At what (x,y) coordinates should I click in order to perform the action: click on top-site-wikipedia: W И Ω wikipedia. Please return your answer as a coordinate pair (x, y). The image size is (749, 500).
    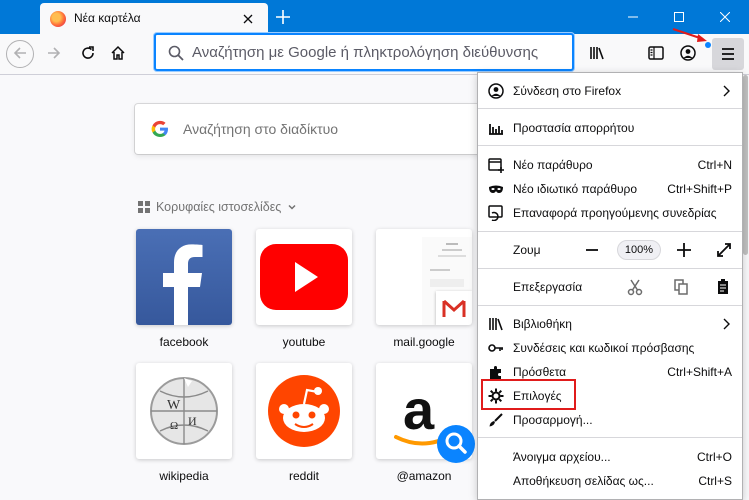
    Looking at the image, I should click on (184, 423).